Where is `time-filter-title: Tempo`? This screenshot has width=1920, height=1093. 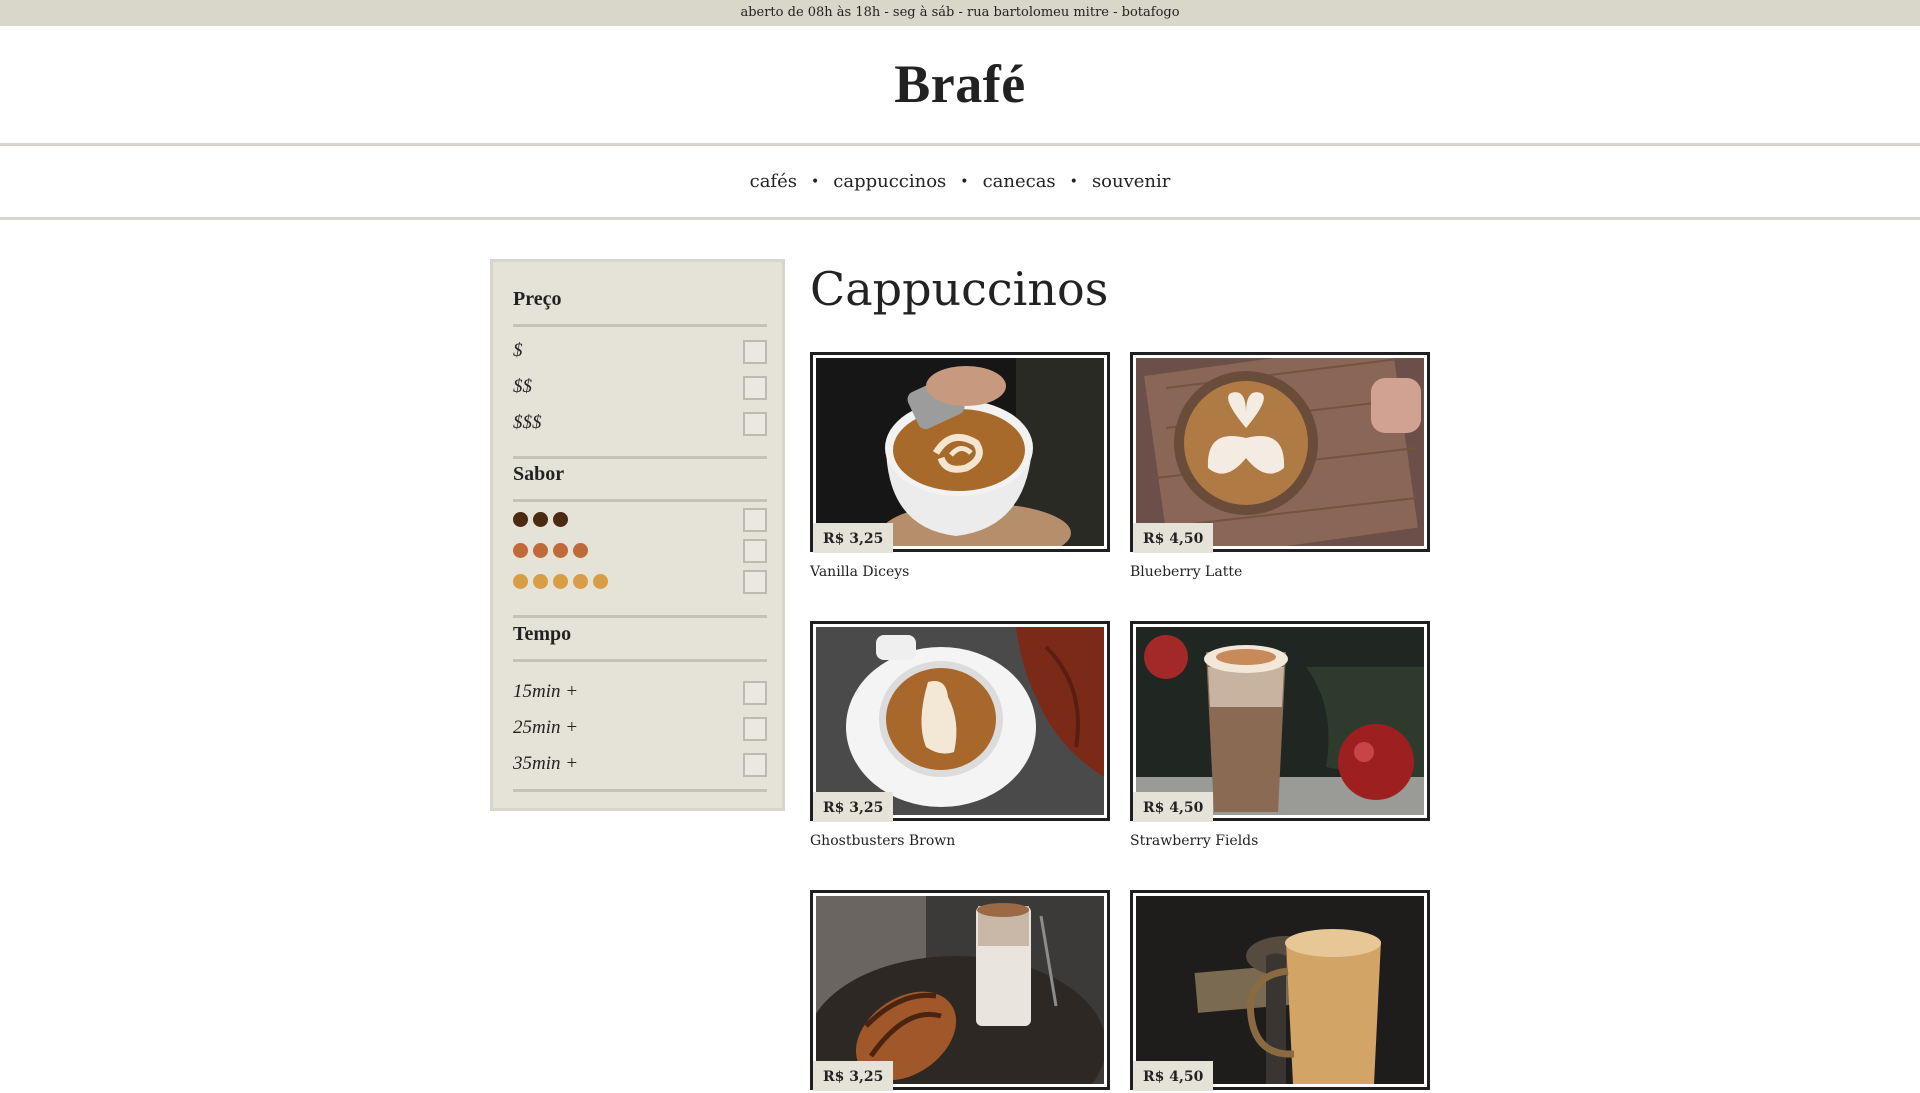
time-filter-title: Tempo is located at coordinates (640, 635).